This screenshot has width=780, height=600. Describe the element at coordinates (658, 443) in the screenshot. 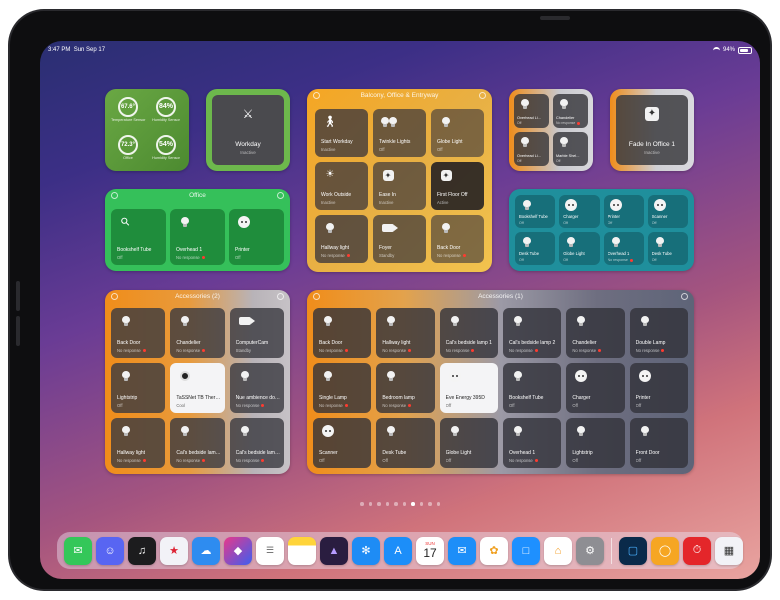

I see `accessory-tile: Front Door Off` at that location.